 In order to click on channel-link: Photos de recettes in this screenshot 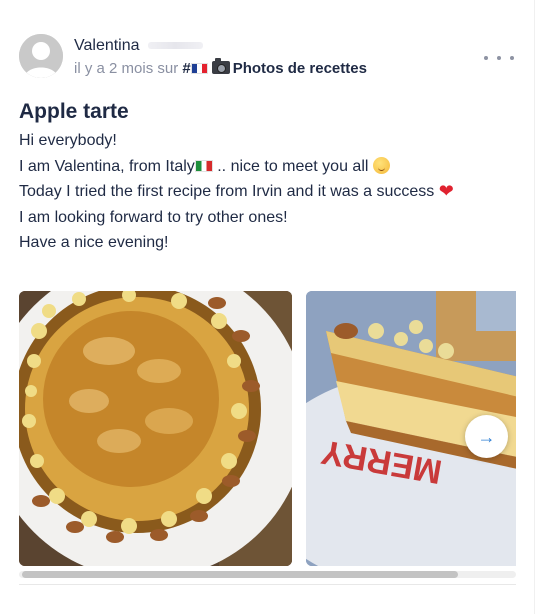, I will do `click(300, 68)`.